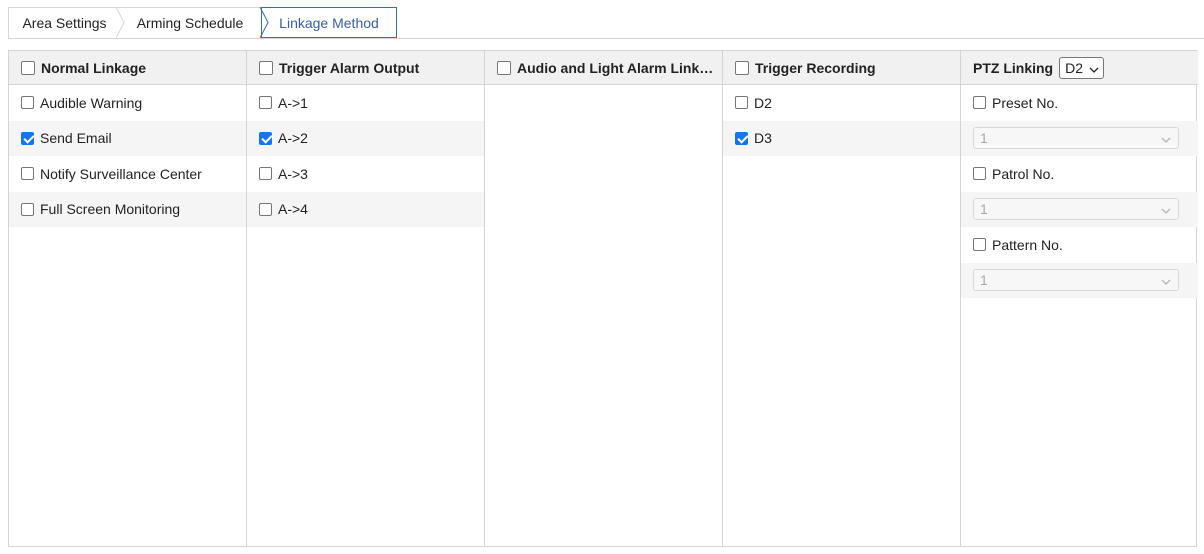 Image resolution: width=1204 pixels, height=554 pixels. What do you see at coordinates (1074, 67) in the screenshot?
I see `ptz-channel-value: D2` at bounding box center [1074, 67].